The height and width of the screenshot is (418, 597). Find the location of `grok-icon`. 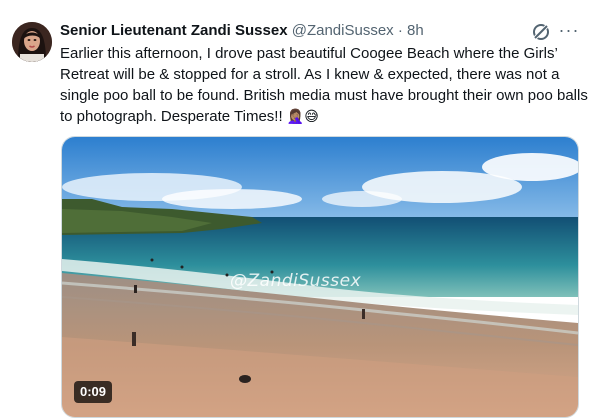

grok-icon is located at coordinates (541, 32).